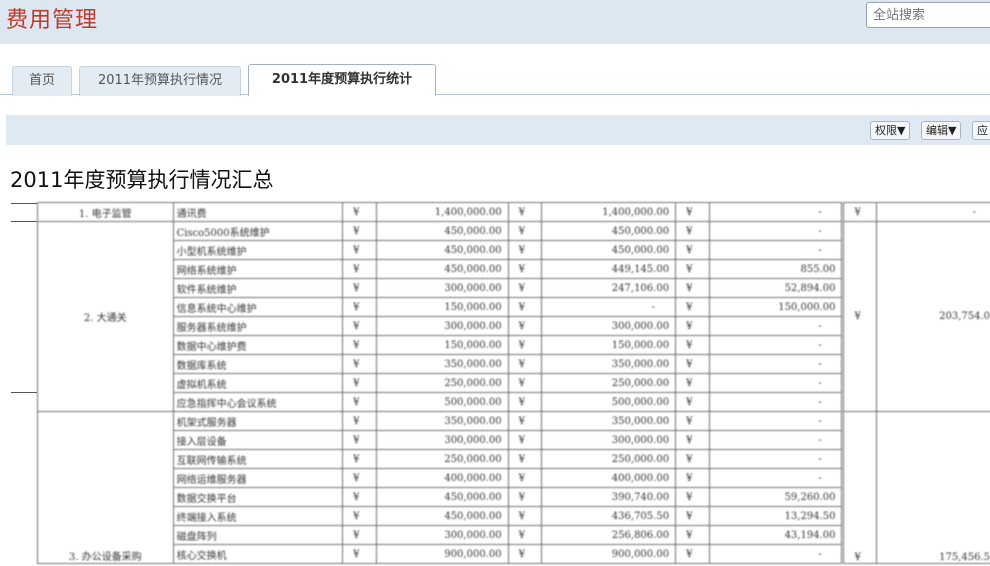  What do you see at coordinates (609, 269) in the screenshot?
I see `spent-amount-cell: 449,145.00` at bounding box center [609, 269].